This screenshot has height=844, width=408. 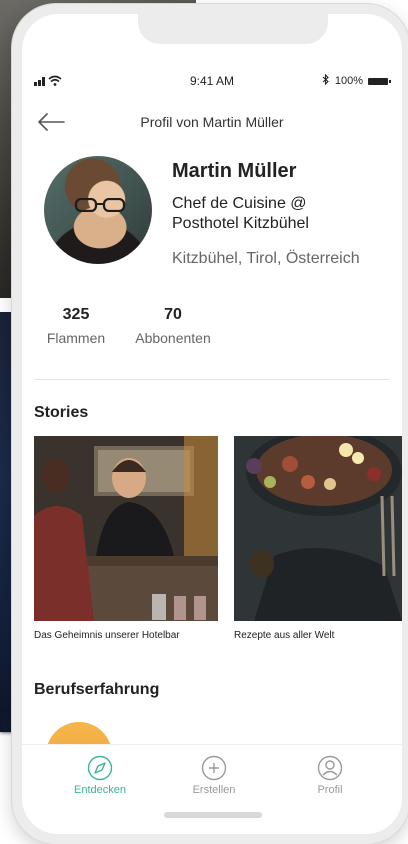 I want to click on status-bar: 9:41 AM 100%, so click(x=212, y=81).